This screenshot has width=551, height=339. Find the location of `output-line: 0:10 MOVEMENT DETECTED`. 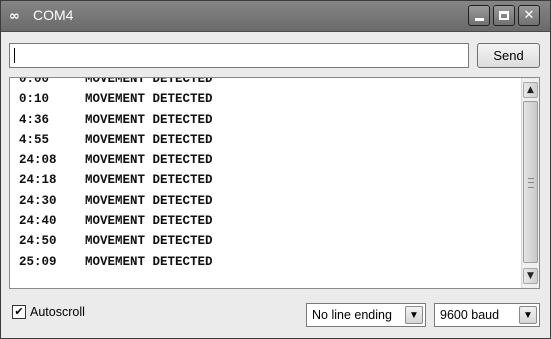

output-line: 0:10 MOVEMENT DETECTED is located at coordinates (116, 99).